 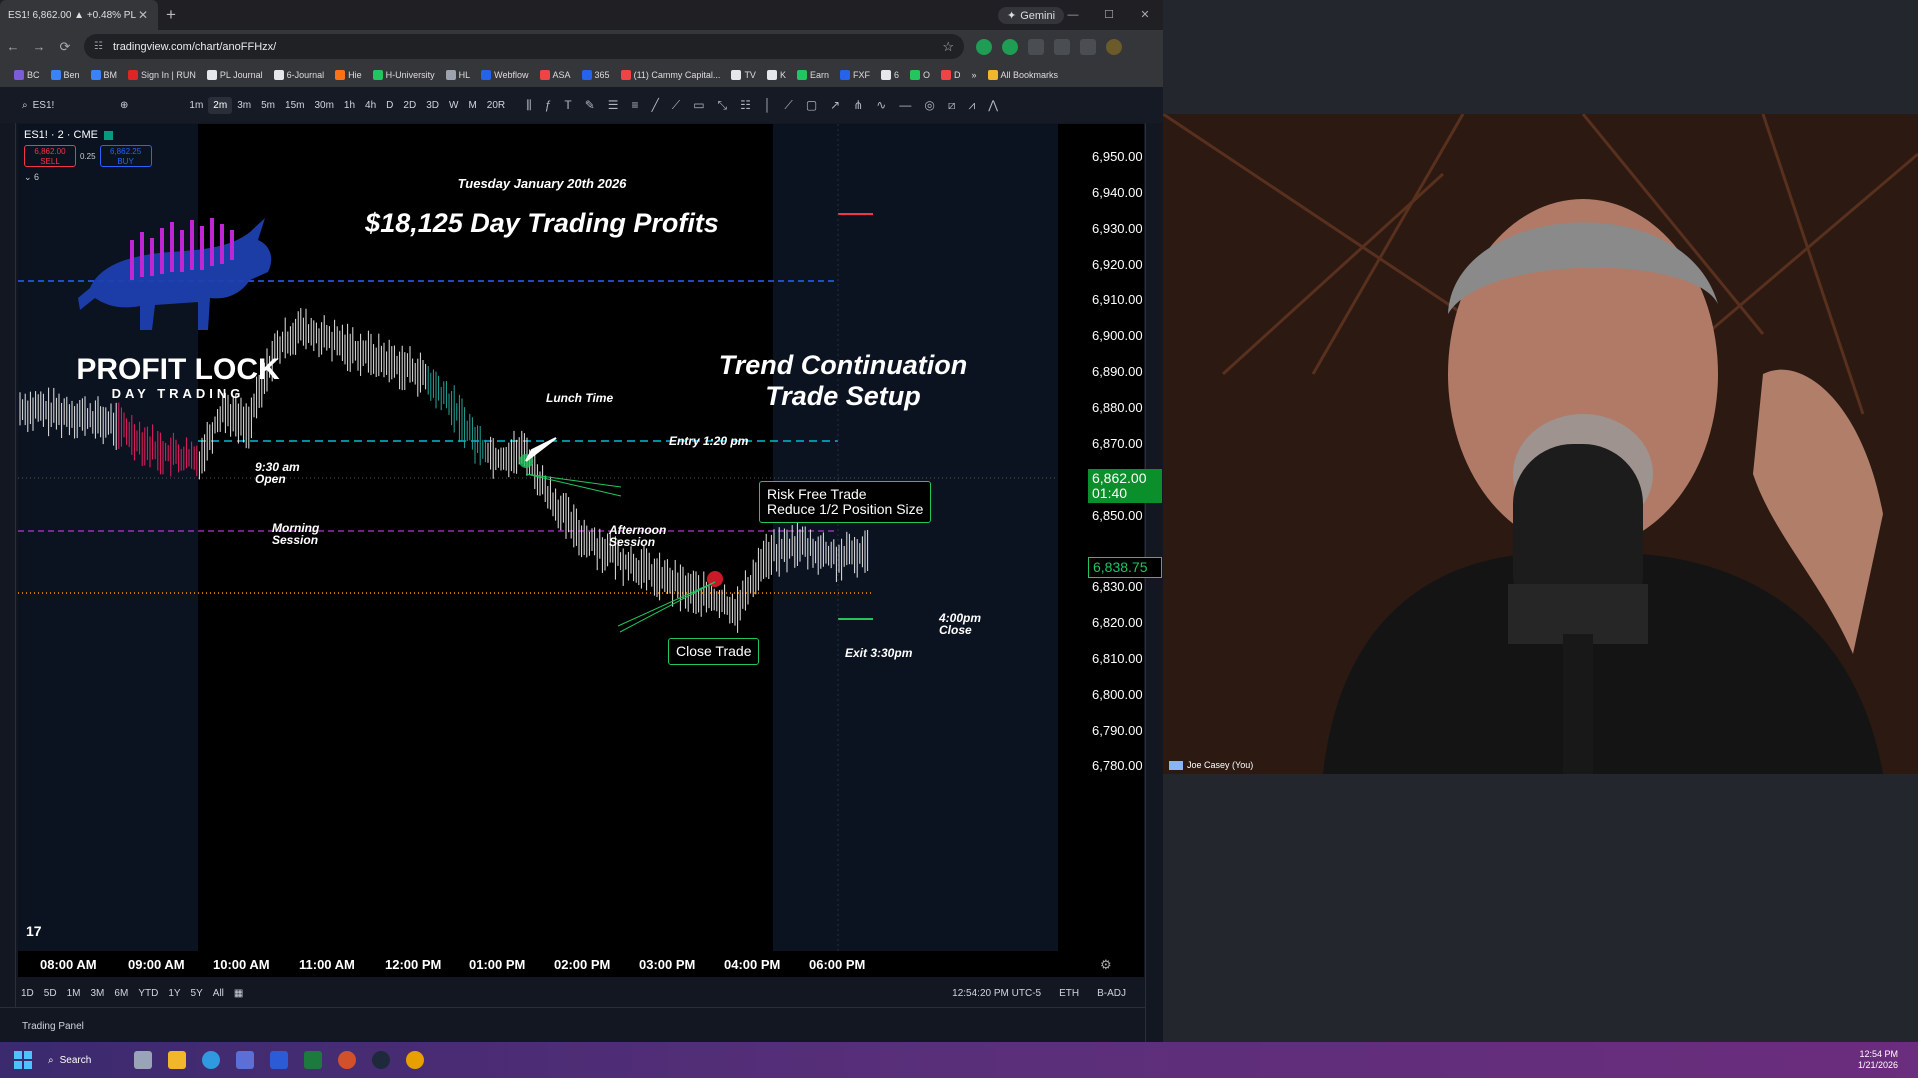 What do you see at coordinates (121, 993) in the screenshot?
I see `range-6m: 6M` at bounding box center [121, 993].